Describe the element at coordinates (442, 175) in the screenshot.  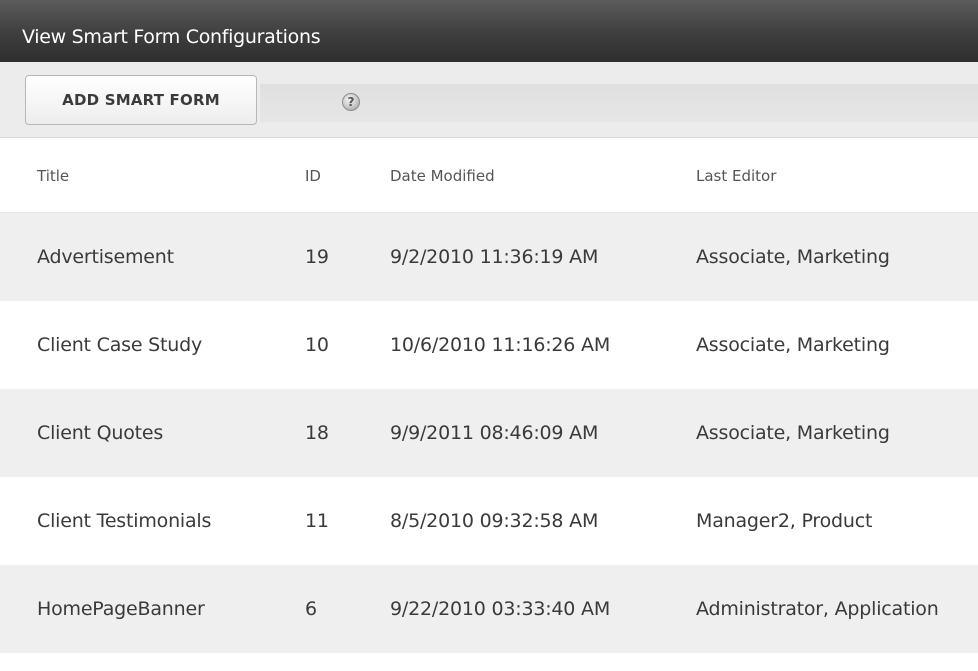
I see `column-header-date-modified: Date Modified` at that location.